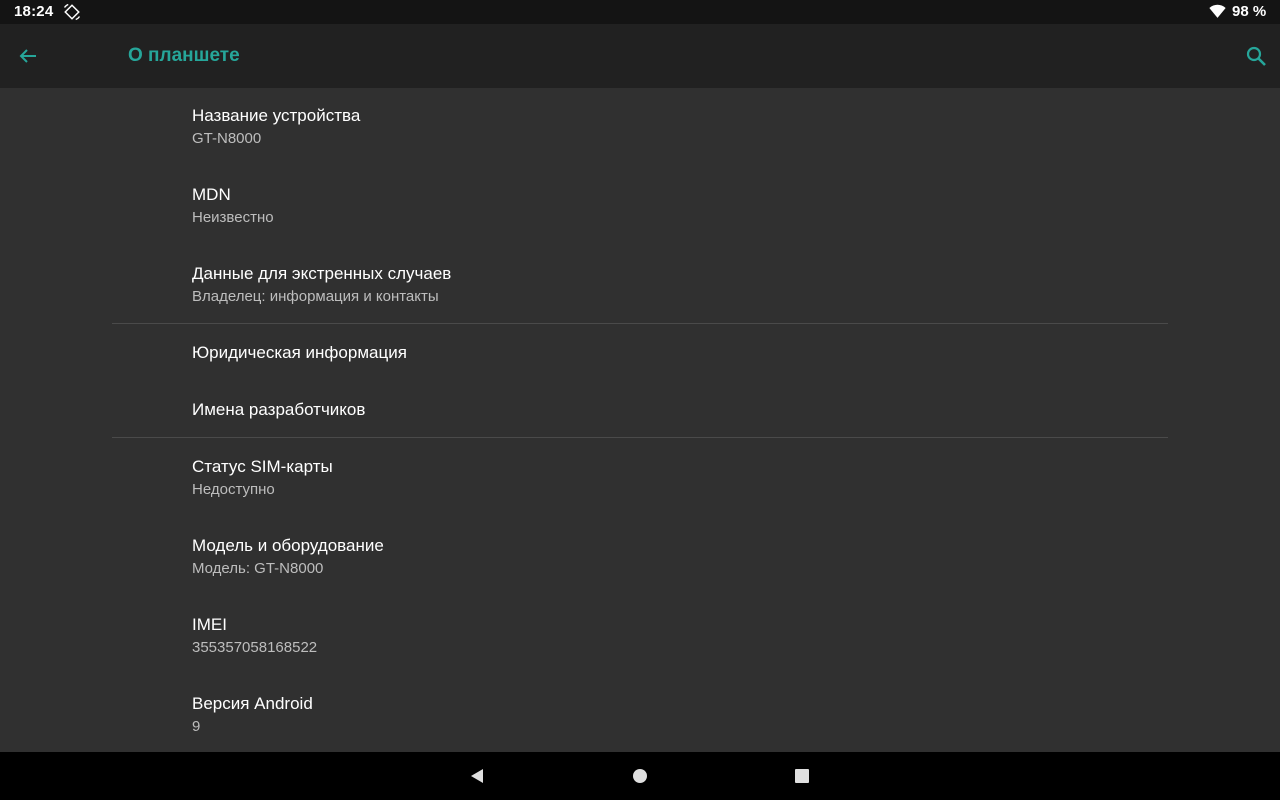 The image size is (1280, 800). What do you see at coordinates (640, 713) in the screenshot?
I see `pref-android-version: Версия Android 9` at bounding box center [640, 713].